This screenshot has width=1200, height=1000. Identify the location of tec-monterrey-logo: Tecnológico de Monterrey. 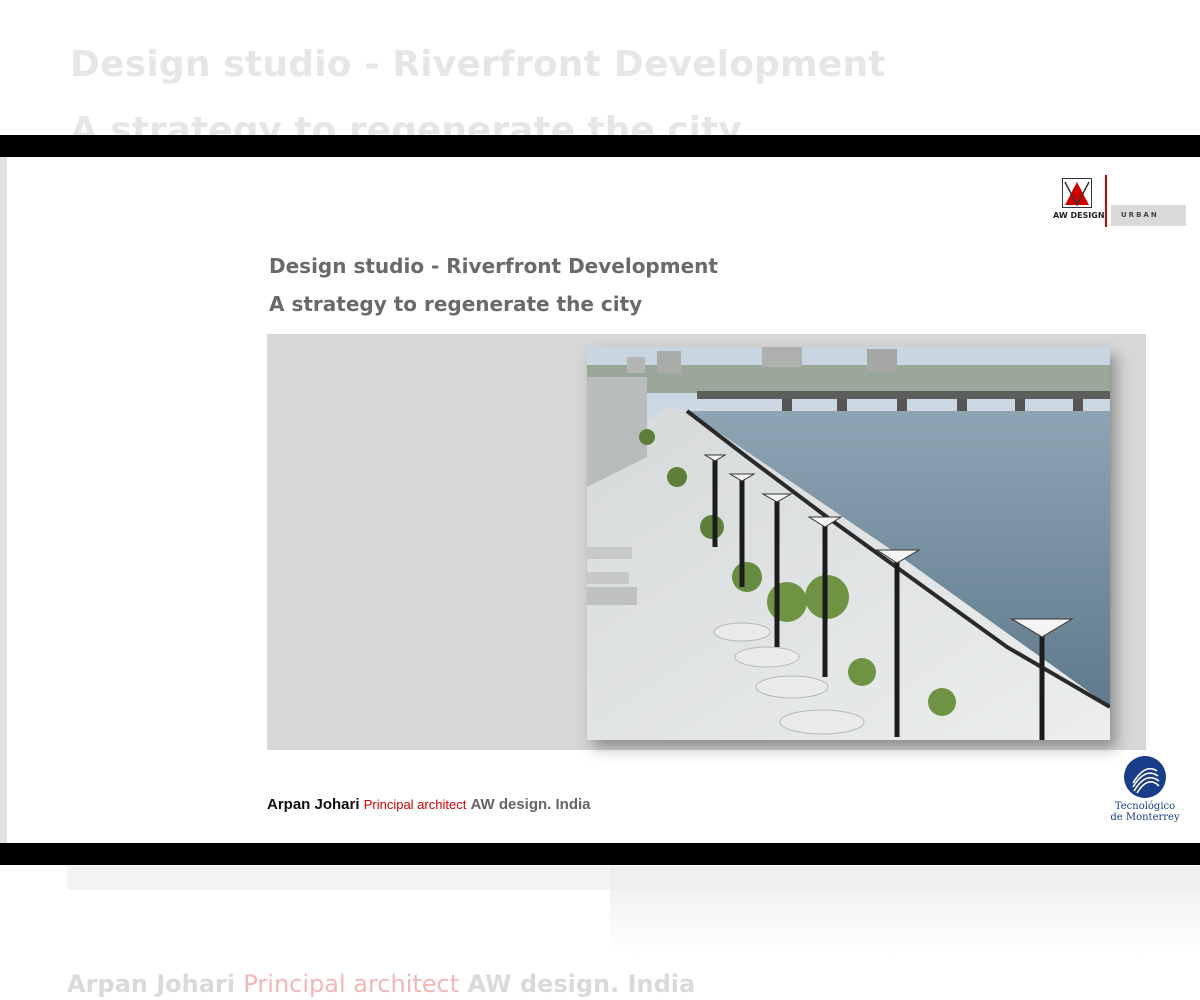
(1145, 792).